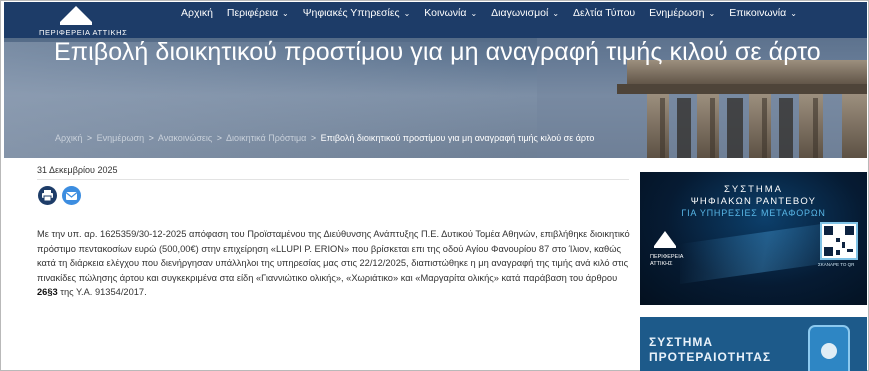 The width and height of the screenshot is (869, 371). What do you see at coordinates (47, 292) in the screenshot?
I see `article-text-bold: 26§3` at bounding box center [47, 292].